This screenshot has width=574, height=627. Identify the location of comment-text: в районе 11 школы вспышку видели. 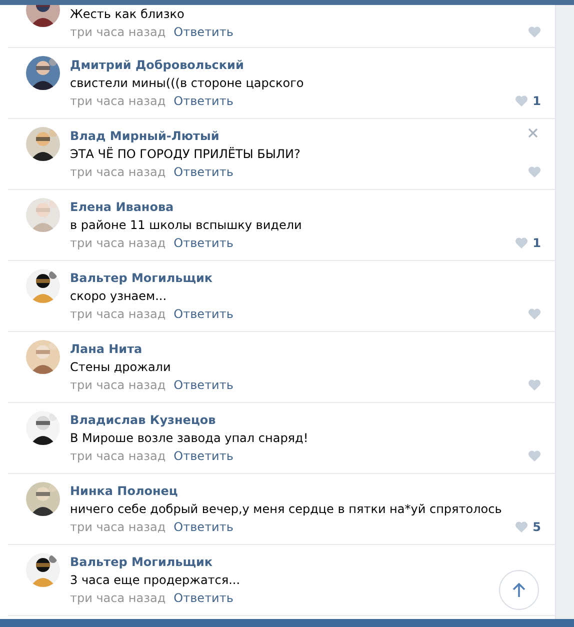
(186, 225).